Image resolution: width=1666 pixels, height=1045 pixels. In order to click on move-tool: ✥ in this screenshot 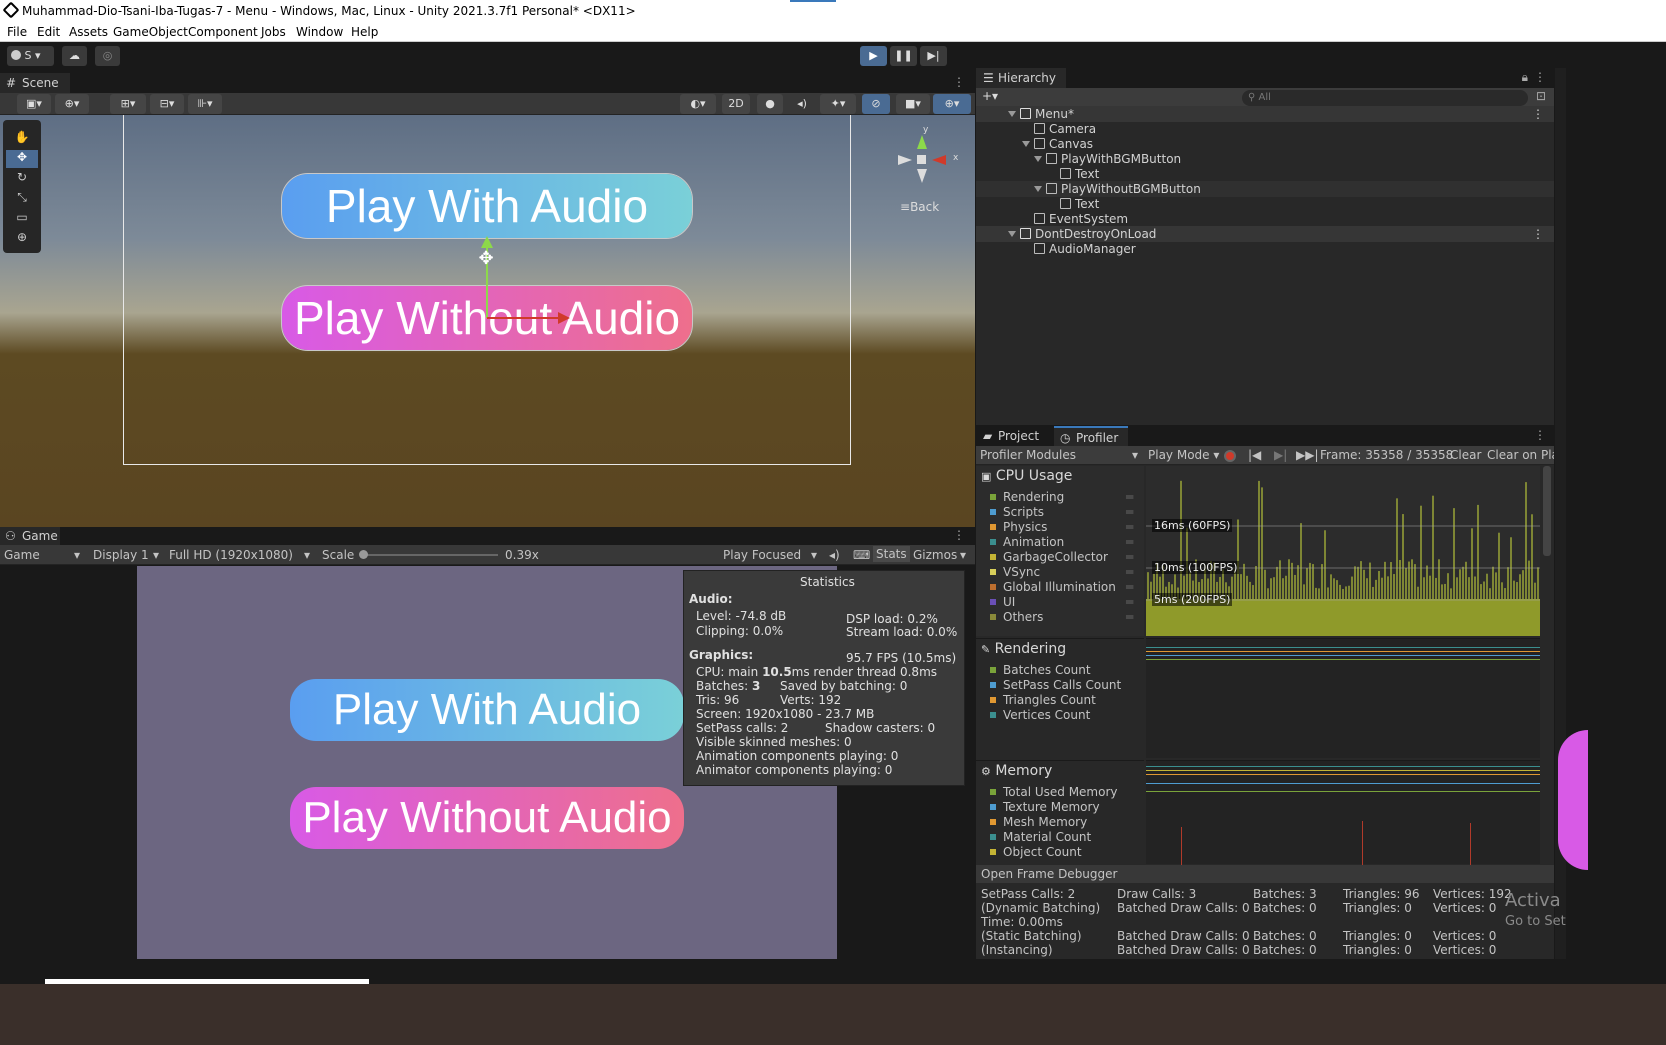, I will do `click(22, 159)`.